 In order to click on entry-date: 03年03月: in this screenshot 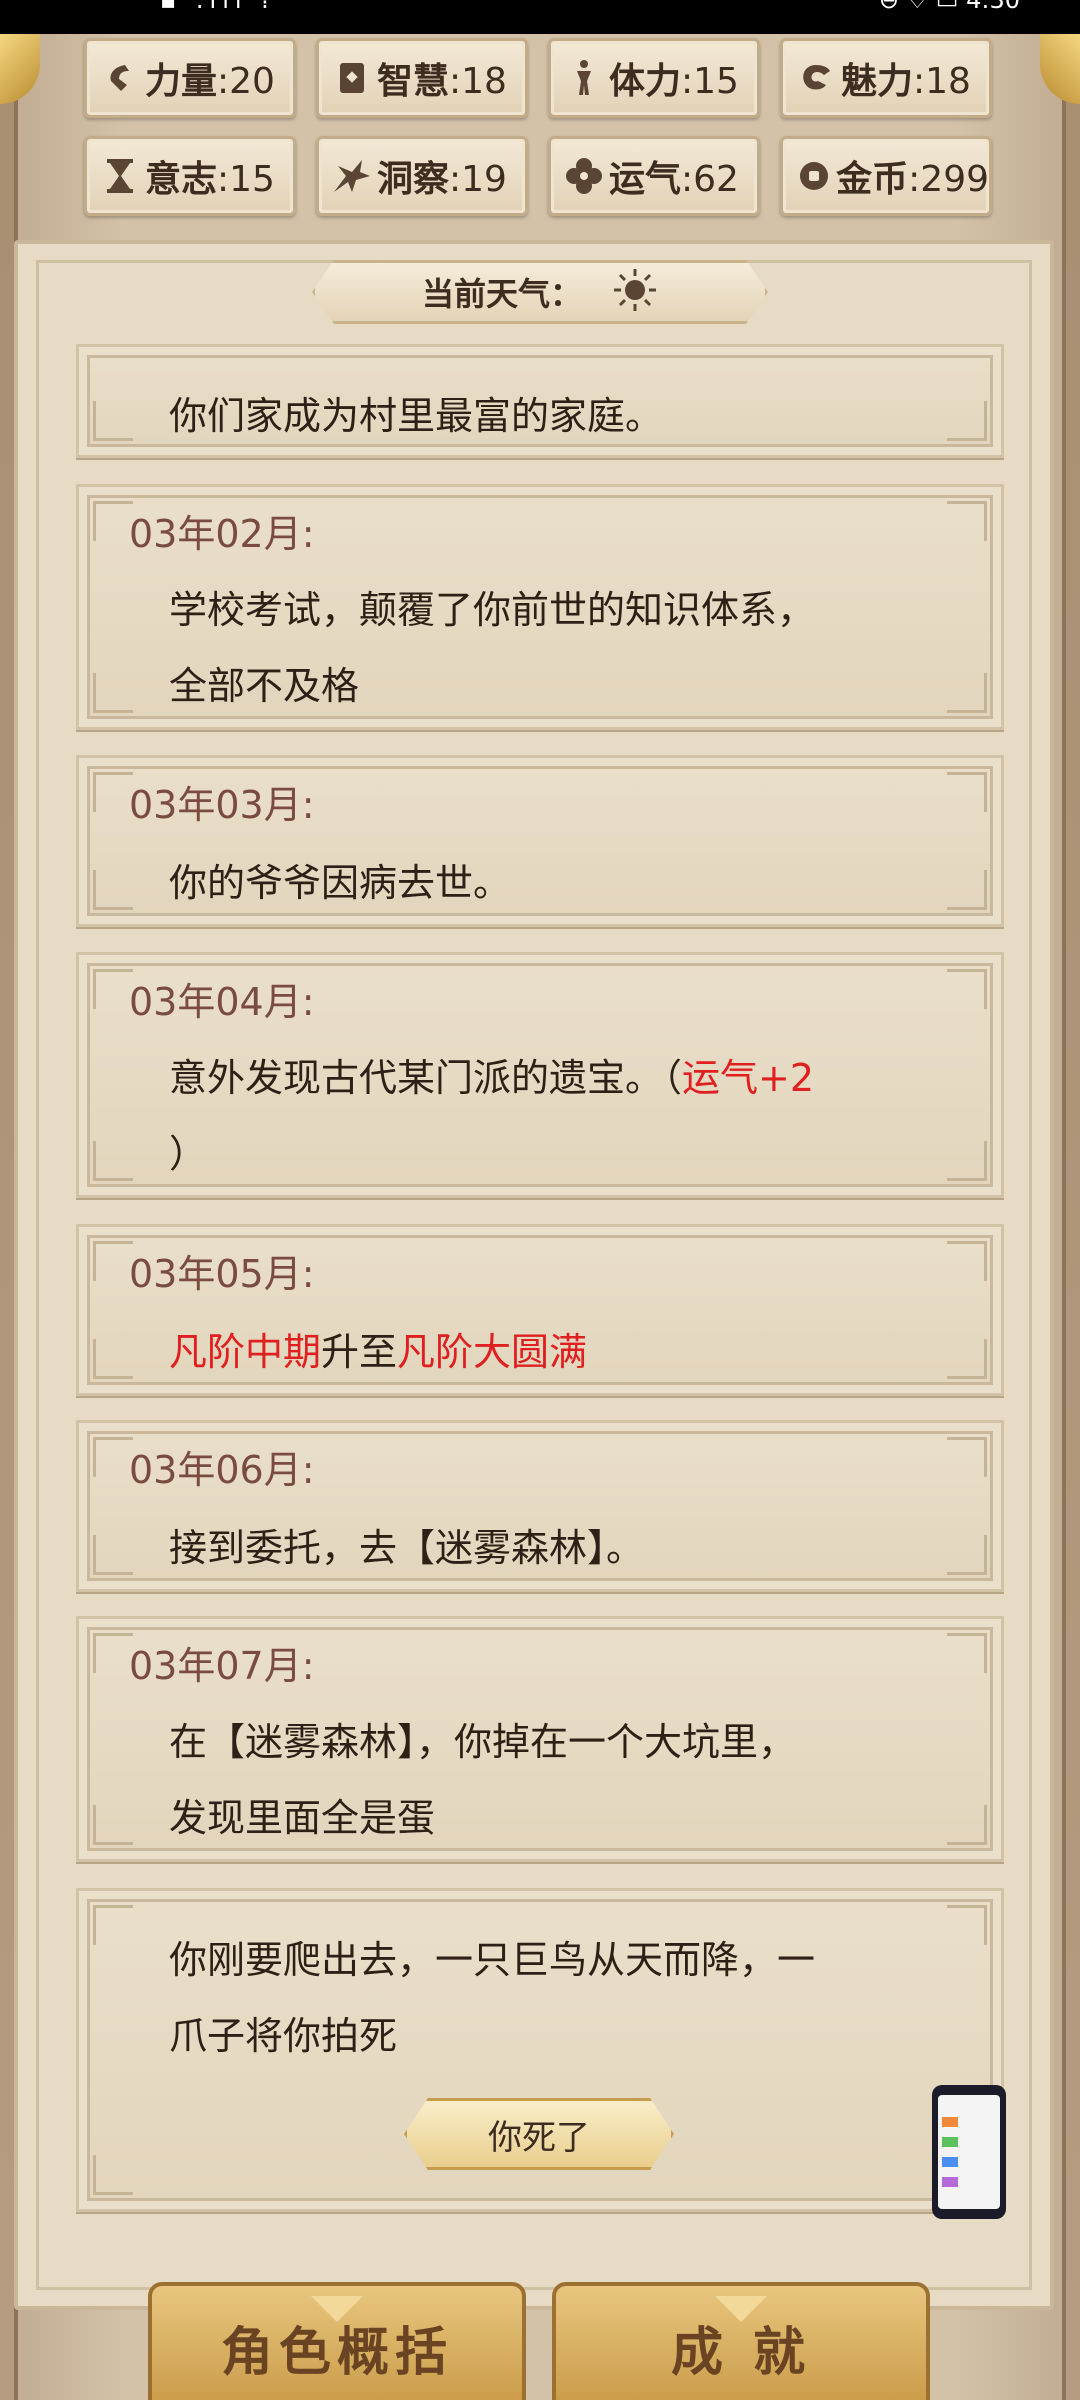, I will do `click(222, 805)`.